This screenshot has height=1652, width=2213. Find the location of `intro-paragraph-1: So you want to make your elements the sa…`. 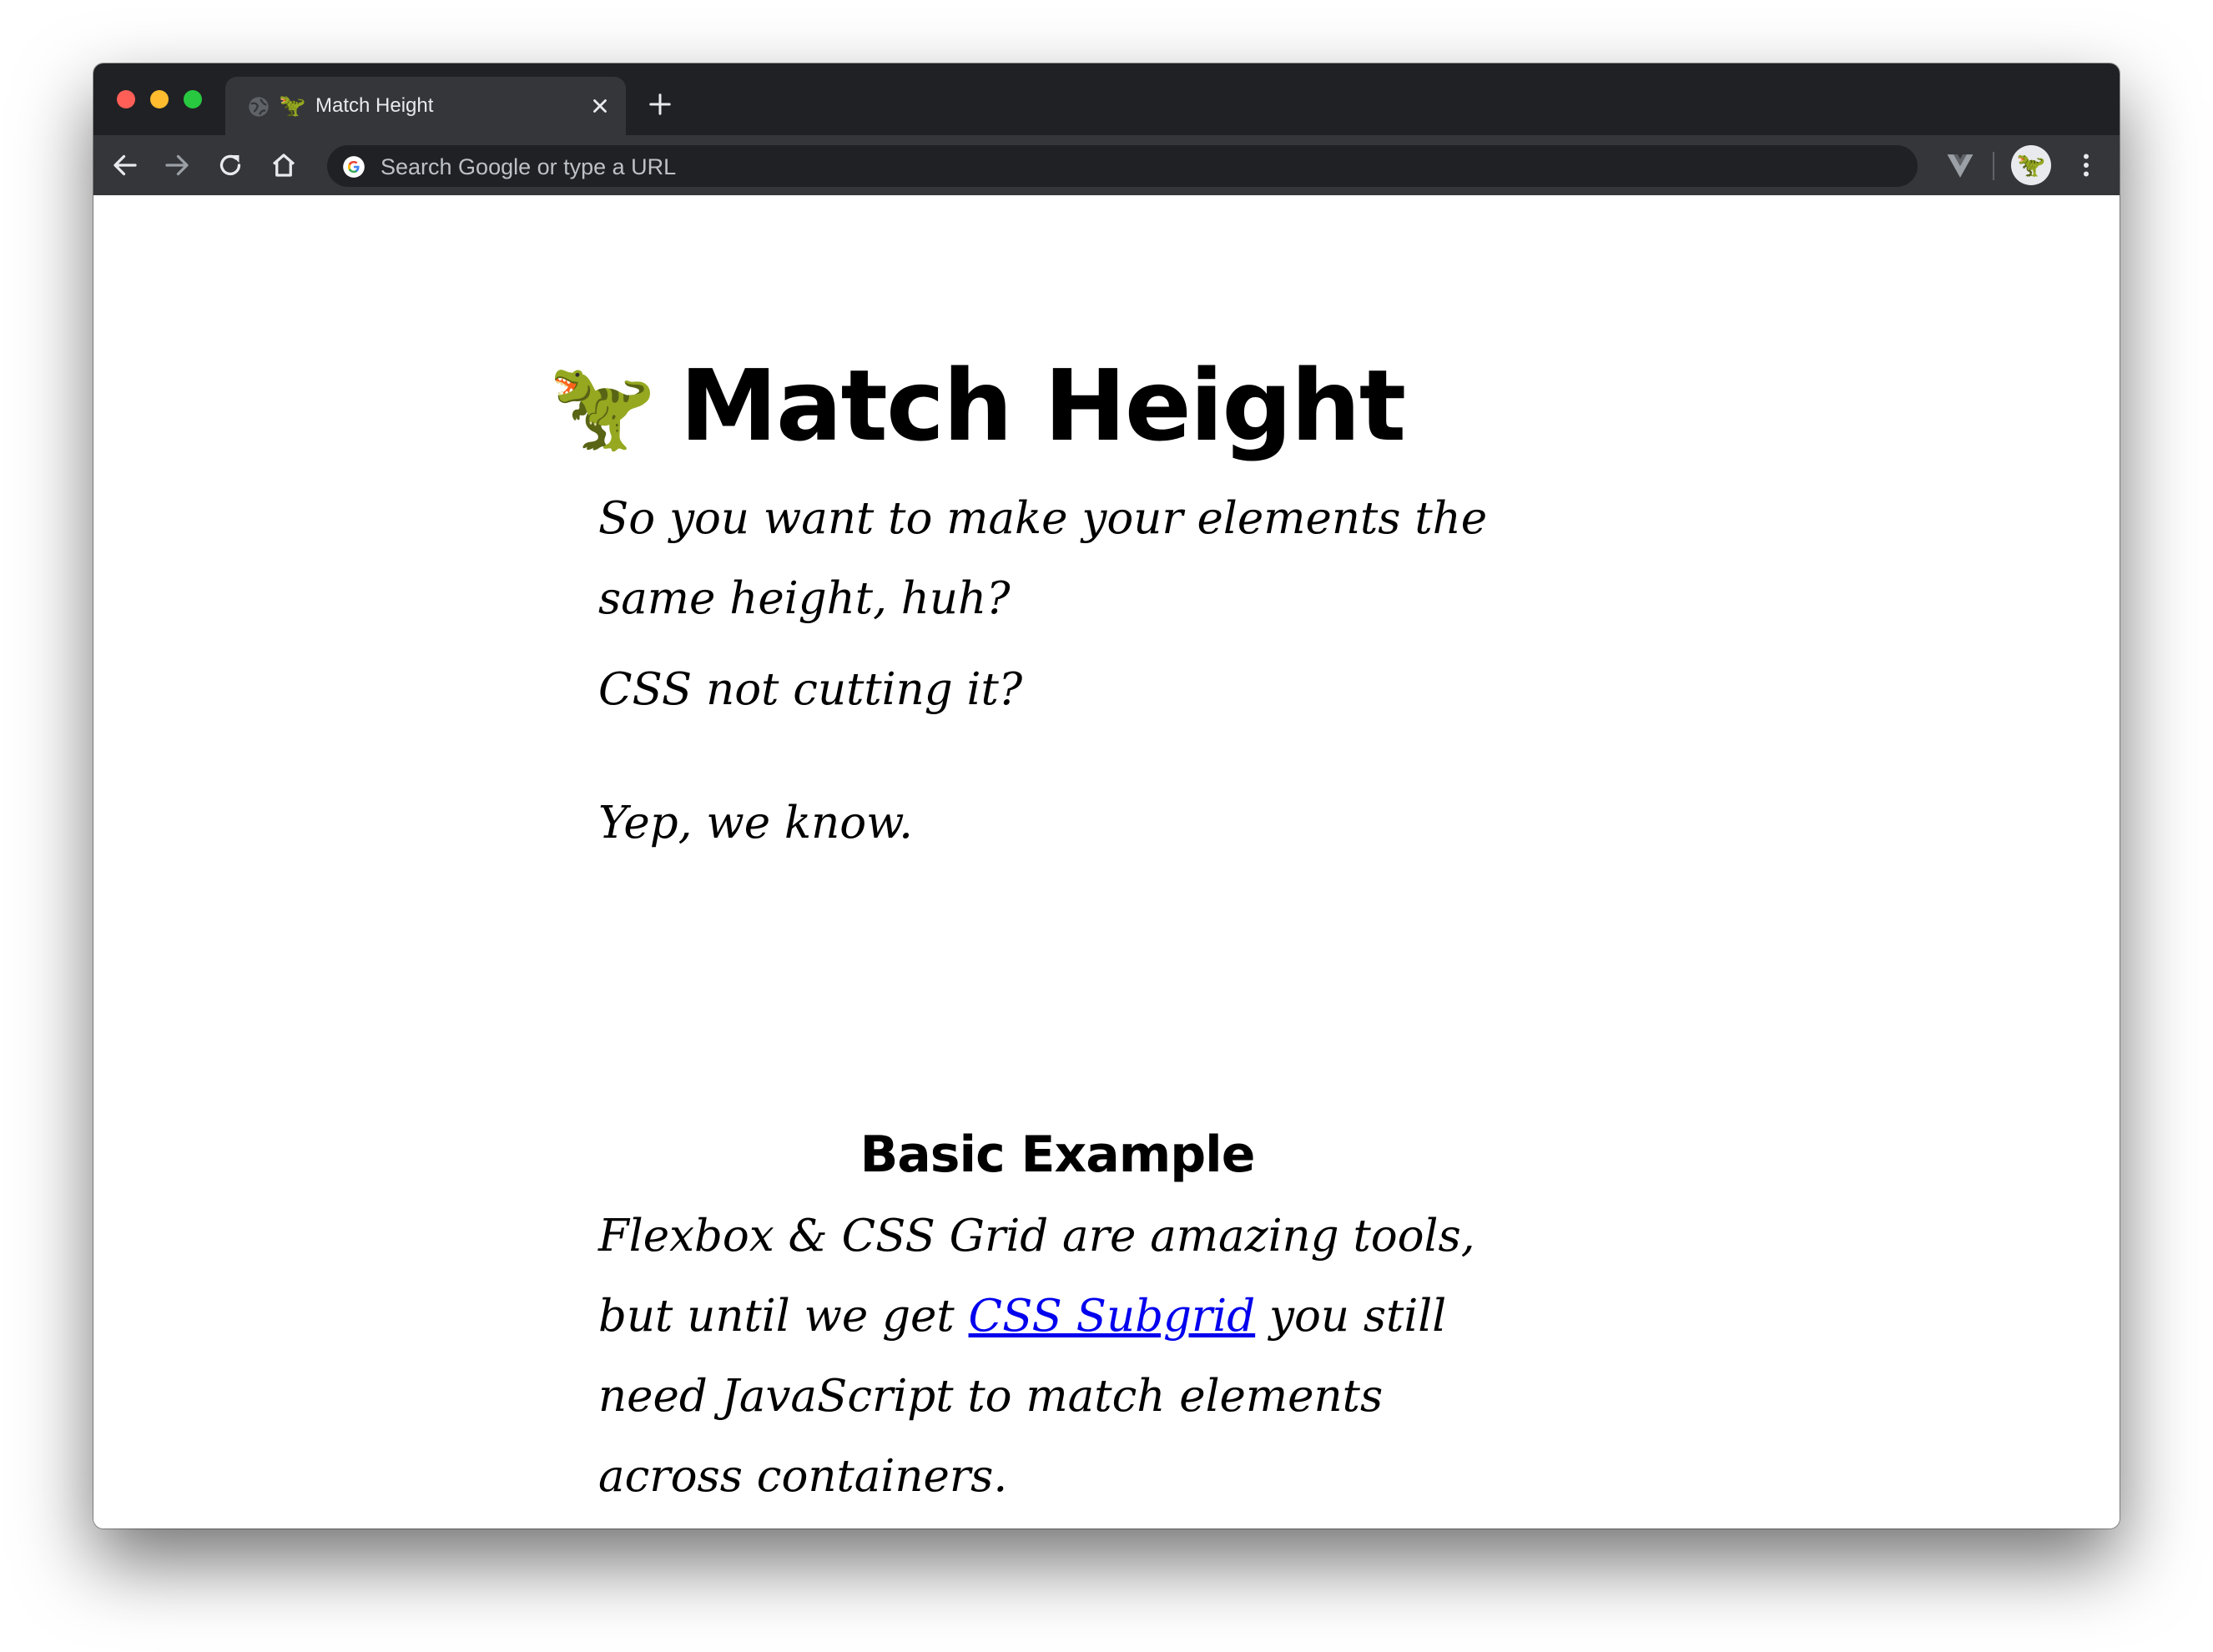

intro-paragraph-1: So you want to make your elements the sa… is located at coordinates (1043, 558).